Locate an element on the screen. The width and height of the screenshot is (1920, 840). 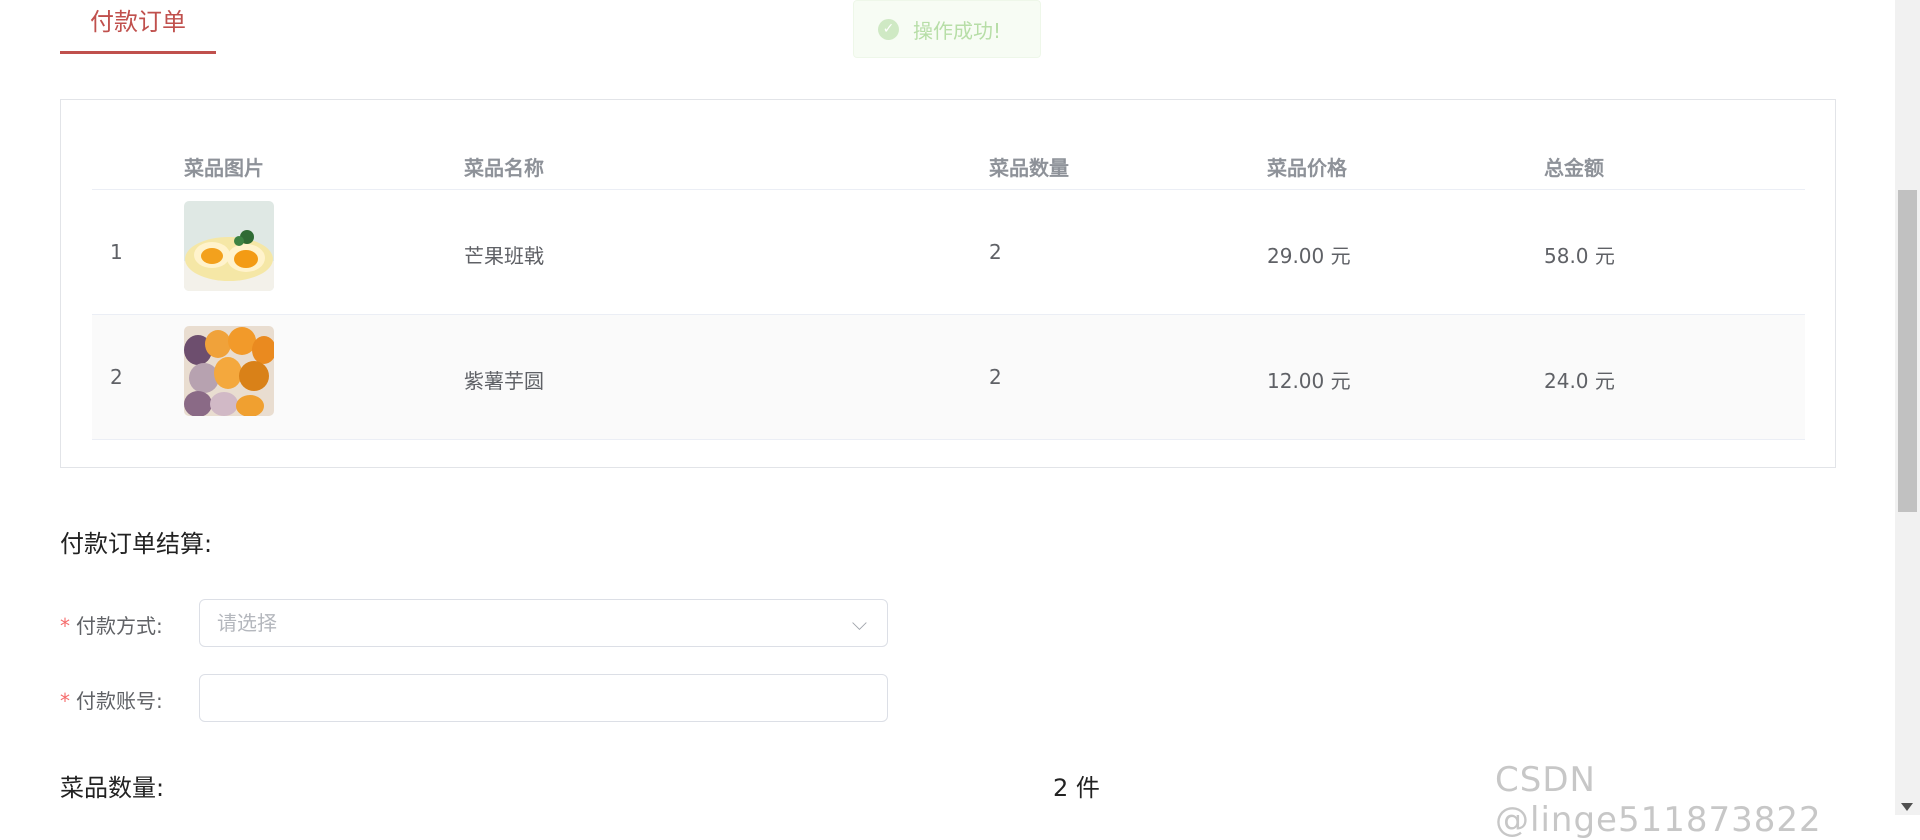
toast-text: 操作成功! is located at coordinates (957, 30).